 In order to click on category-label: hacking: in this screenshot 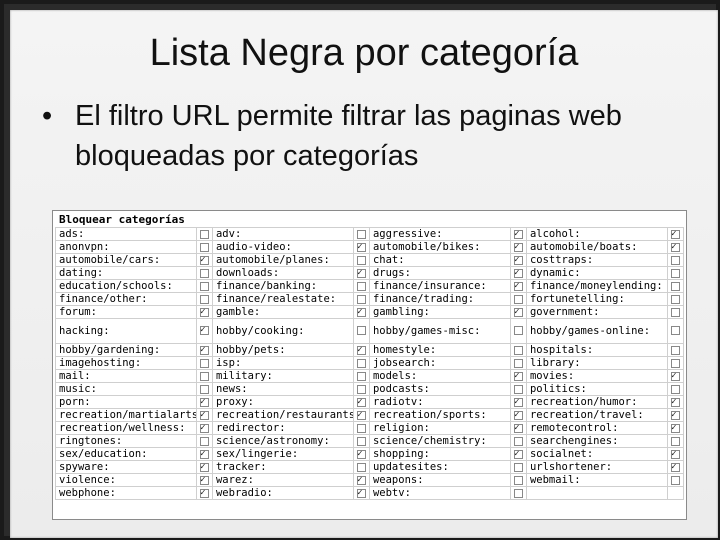, I will do `click(126, 331)`.